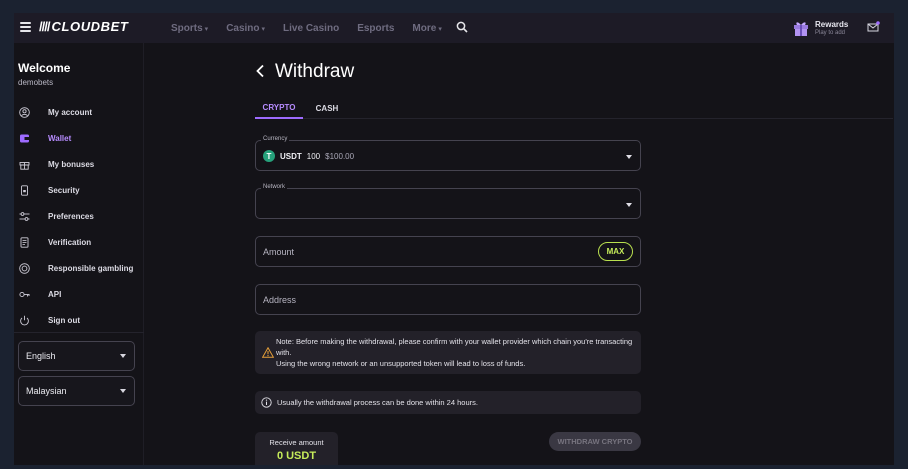 Image resolution: width=908 pixels, height=469 pixels. Describe the element at coordinates (64, 190) in the screenshot. I see `sidebar-item-label: Security` at that location.